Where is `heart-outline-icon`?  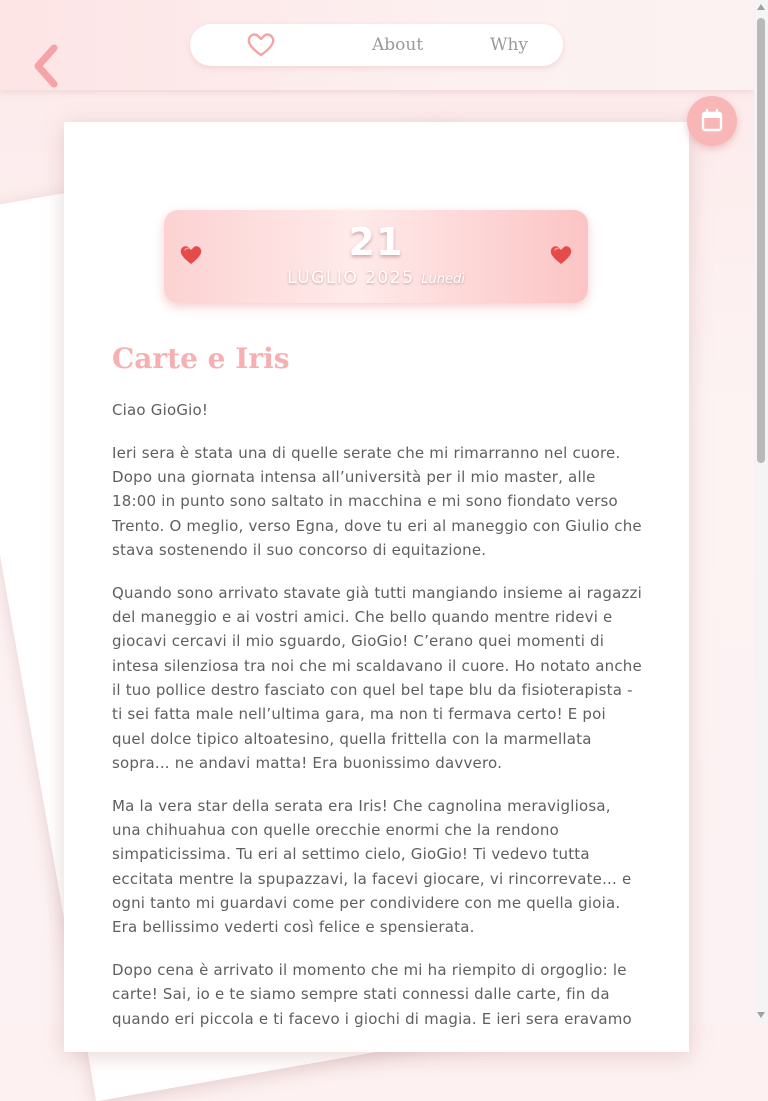
heart-outline-icon is located at coordinates (261, 45).